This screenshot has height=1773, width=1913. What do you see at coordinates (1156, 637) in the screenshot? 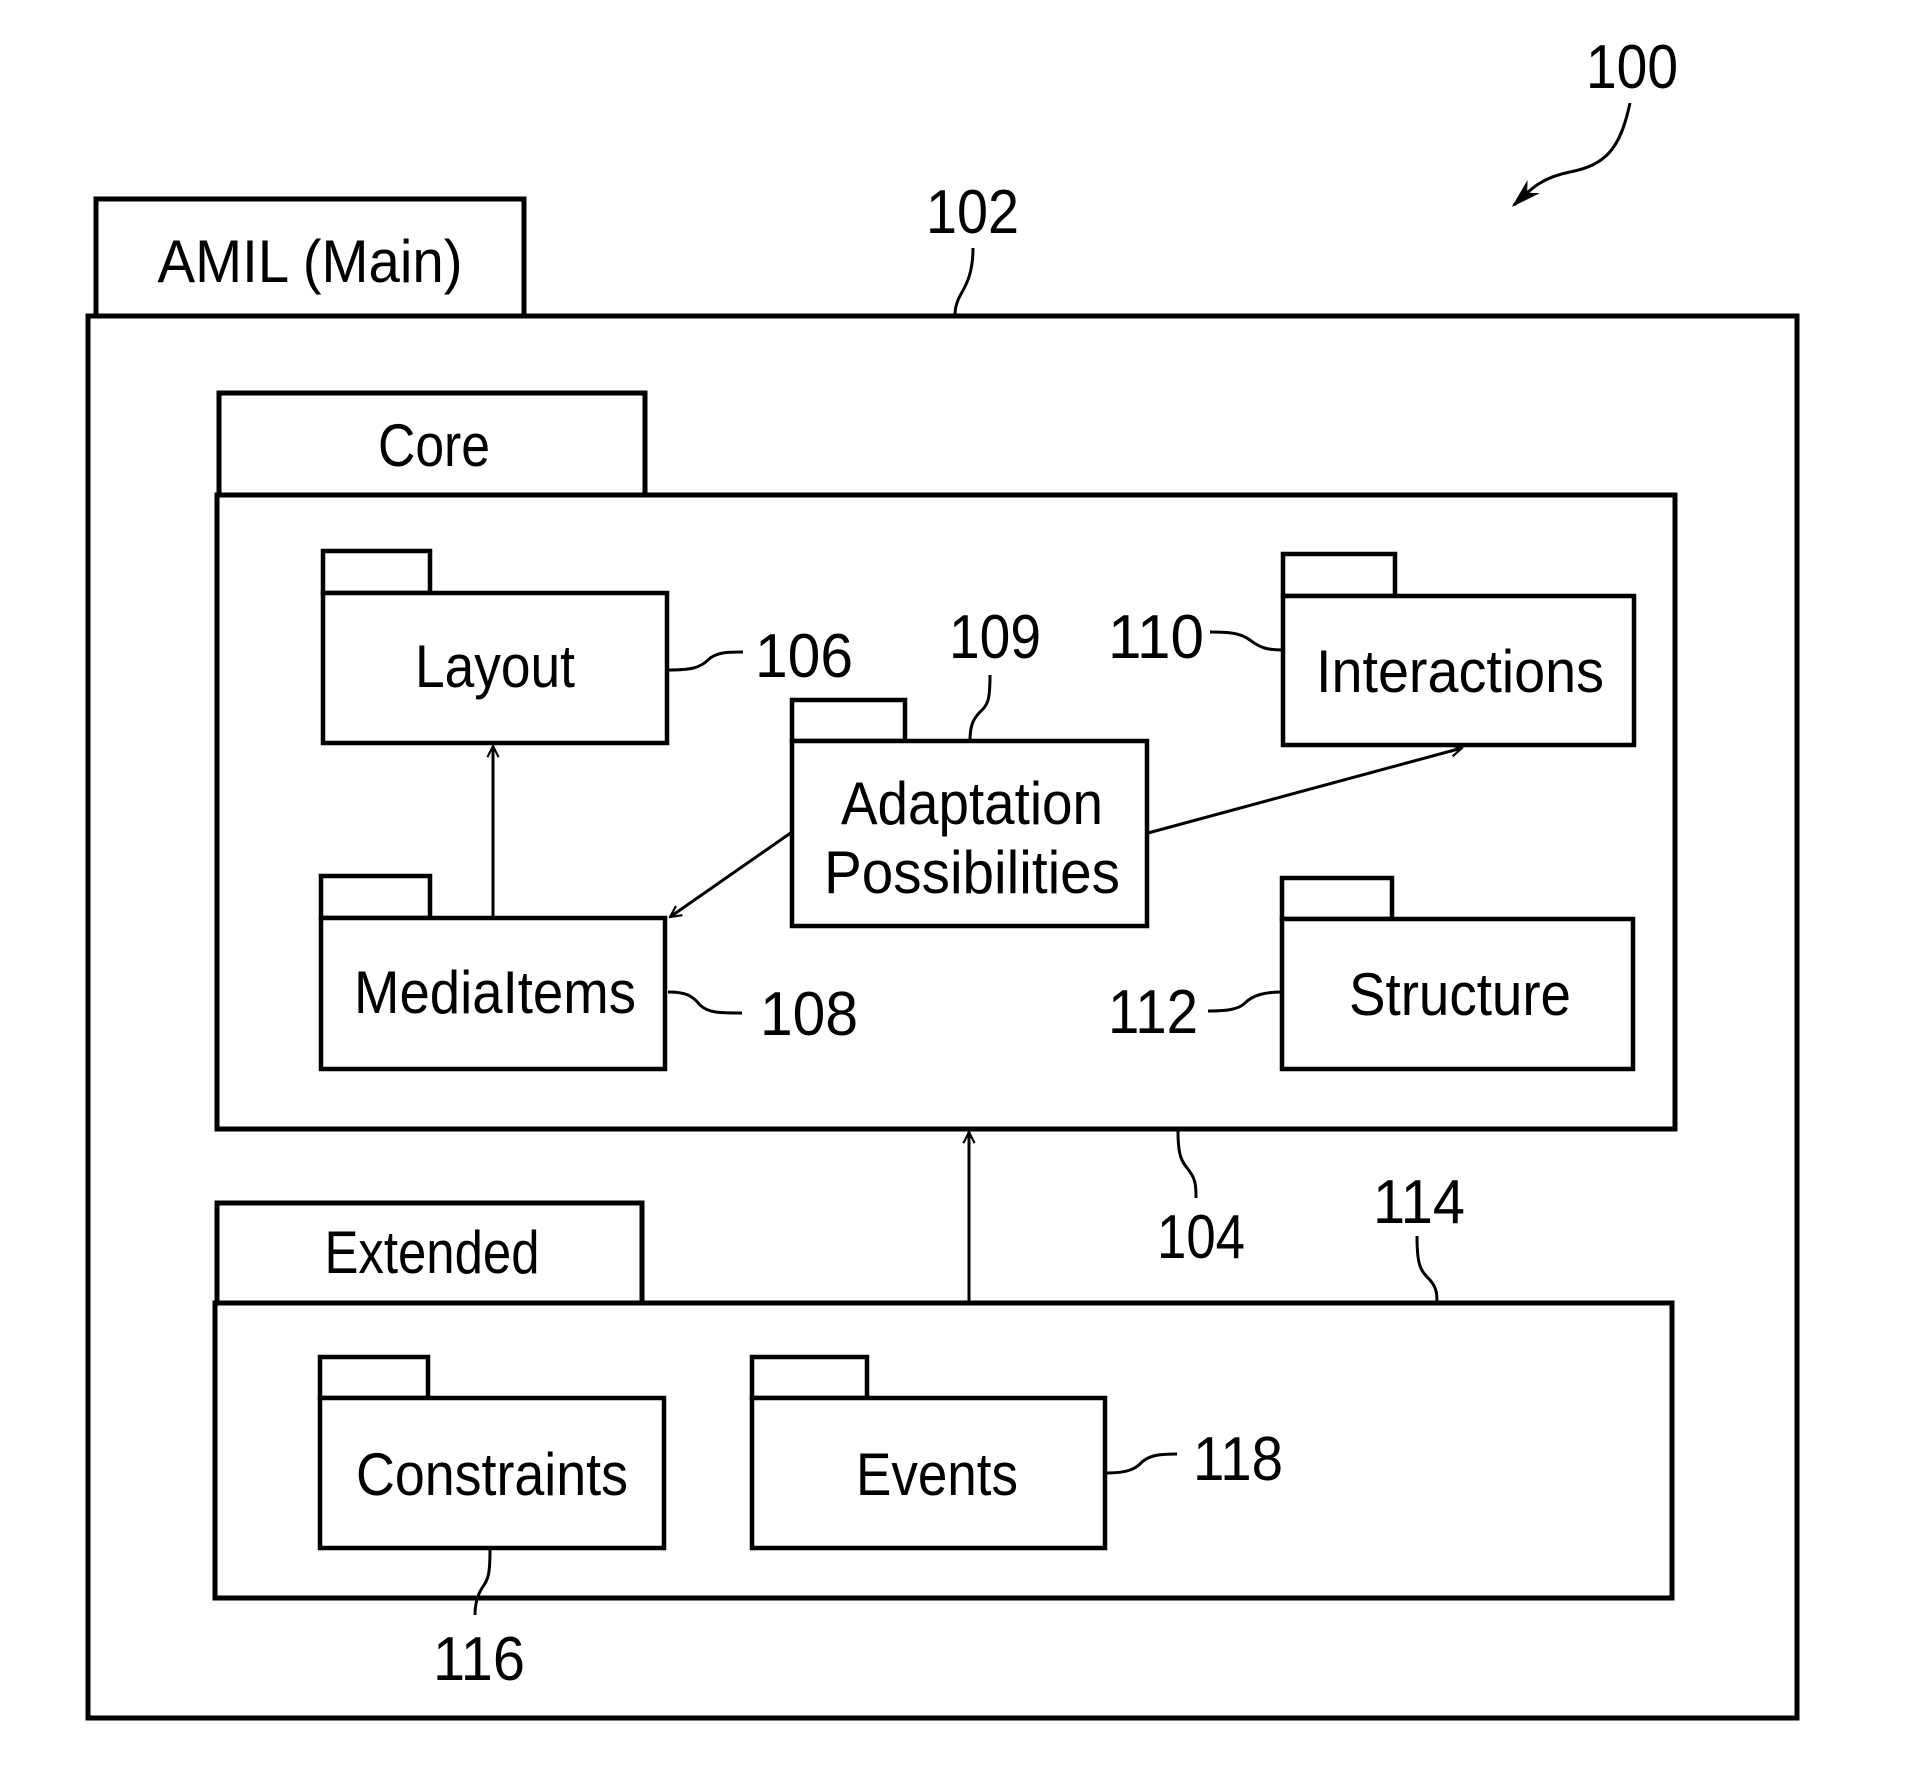
I see `interactions-package-ref: 110` at bounding box center [1156, 637].